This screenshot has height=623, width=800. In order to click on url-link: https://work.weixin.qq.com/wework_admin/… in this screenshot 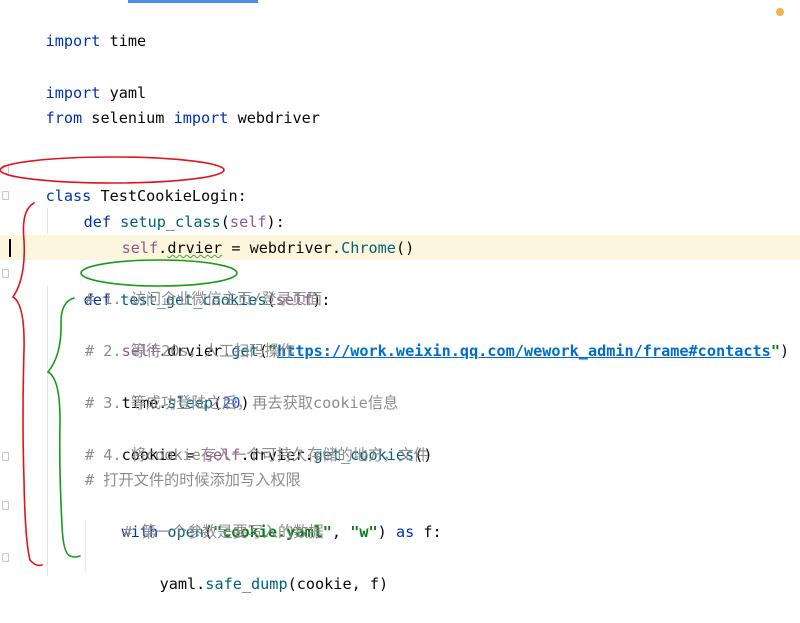, I will do `click(524, 351)`.